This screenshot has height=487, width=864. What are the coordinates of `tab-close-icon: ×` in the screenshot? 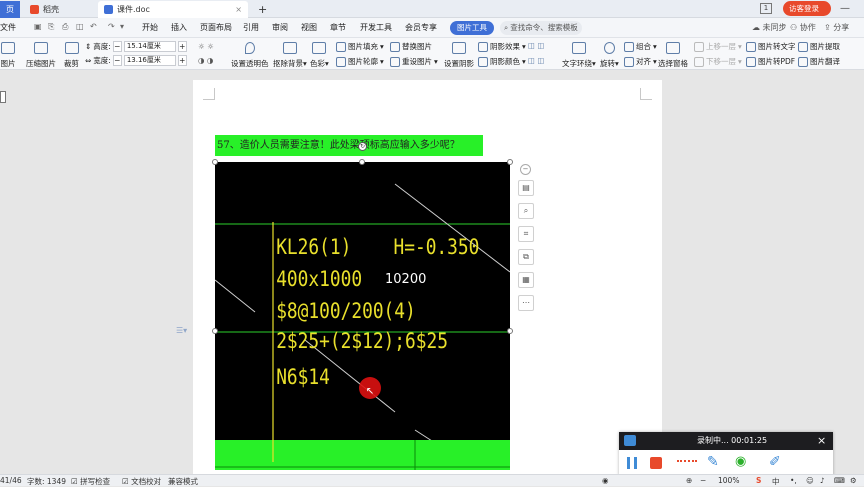 It's located at (238, 9).